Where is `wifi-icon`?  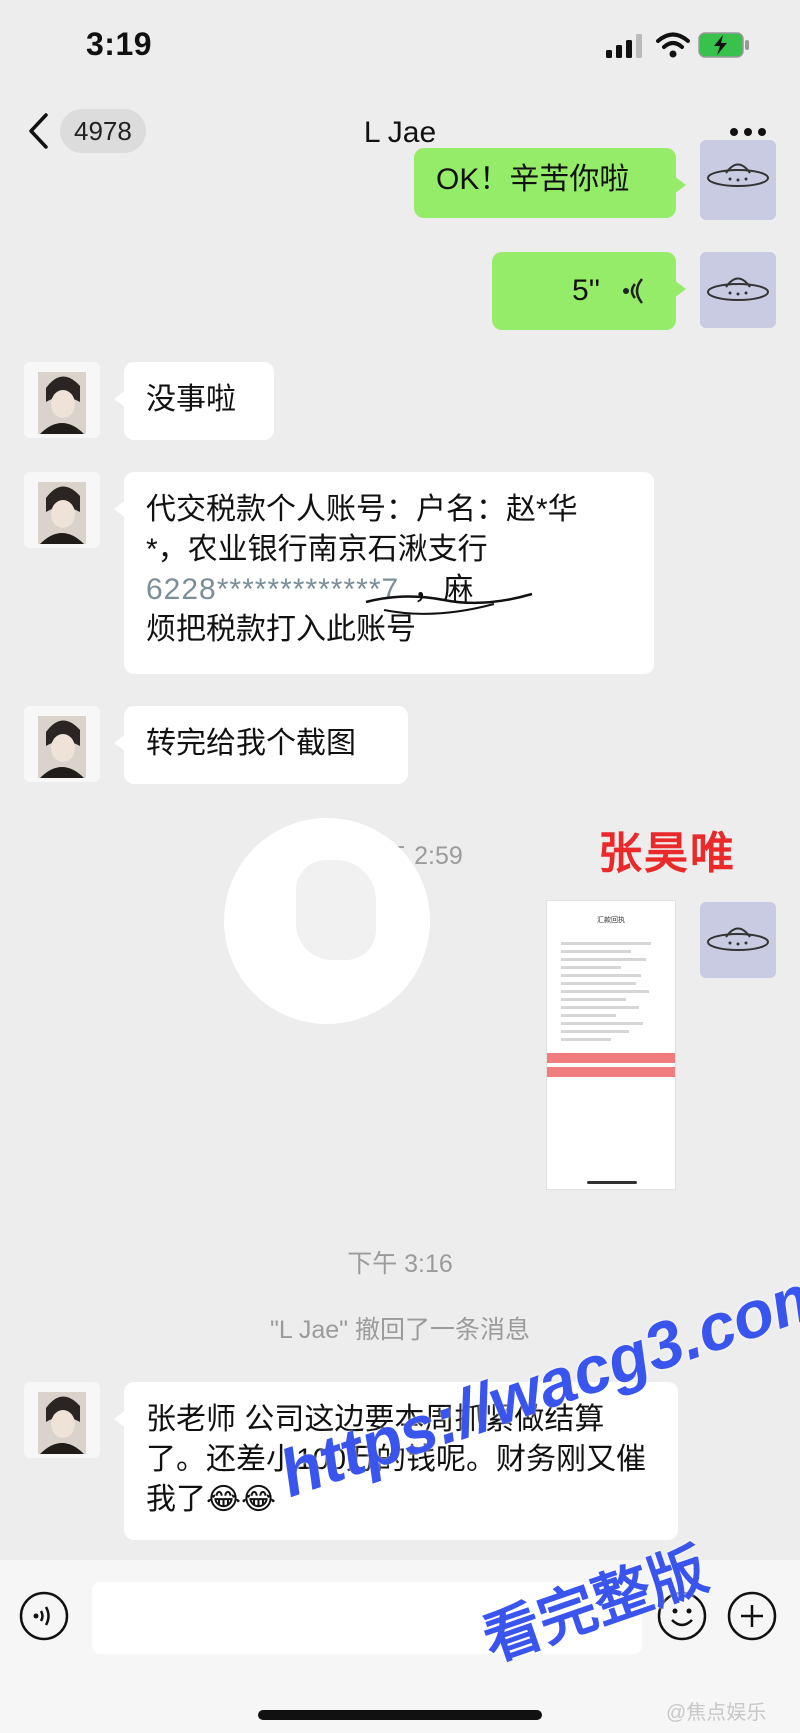
wifi-icon is located at coordinates (673, 45).